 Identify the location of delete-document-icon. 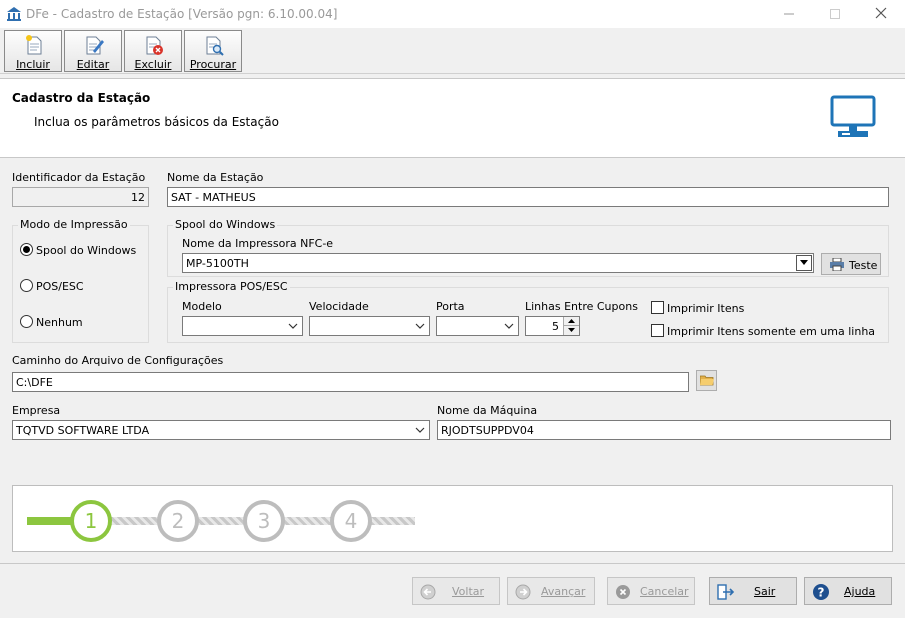
(154, 45).